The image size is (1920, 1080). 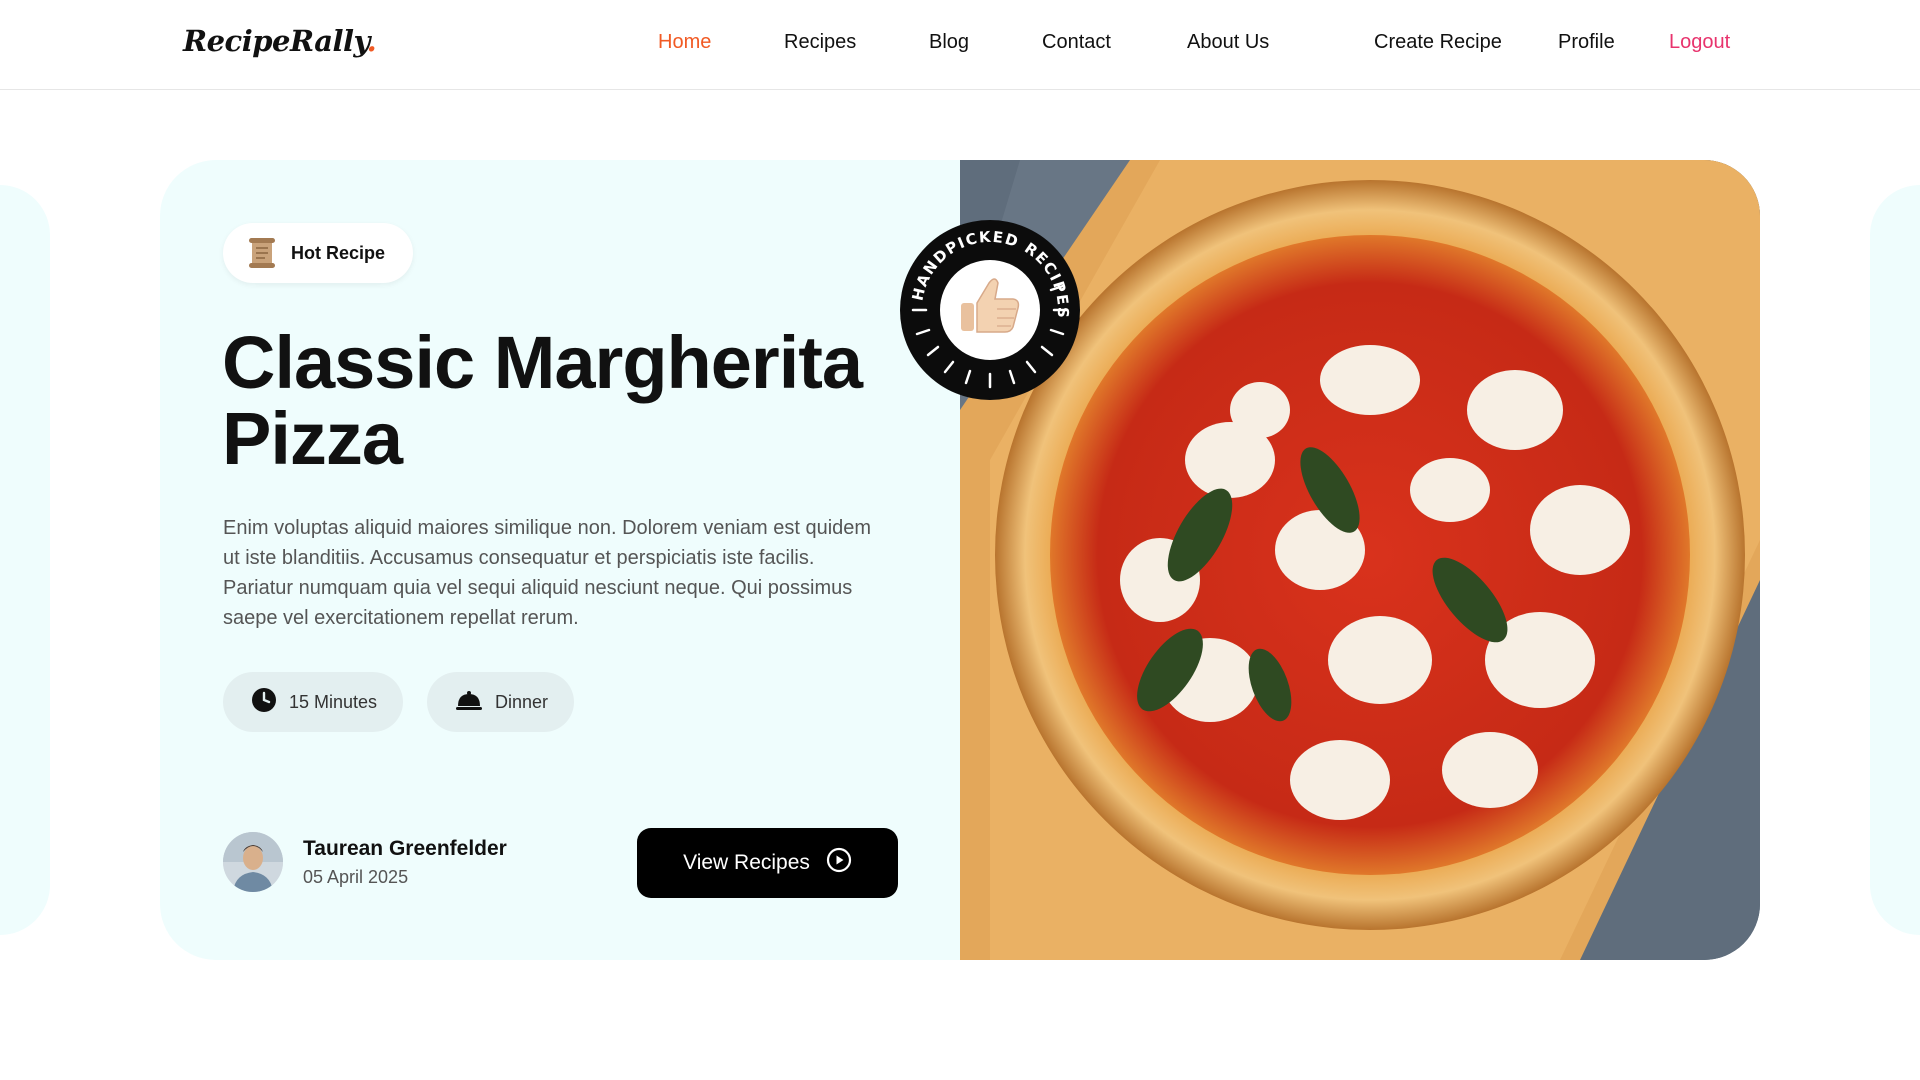 I want to click on cloche-icon, so click(x=469, y=702).